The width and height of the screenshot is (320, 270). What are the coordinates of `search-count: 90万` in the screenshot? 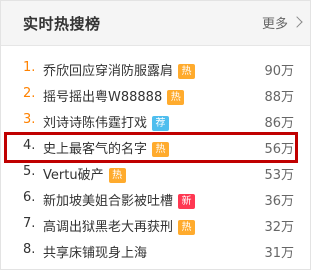 It's located at (279, 71).